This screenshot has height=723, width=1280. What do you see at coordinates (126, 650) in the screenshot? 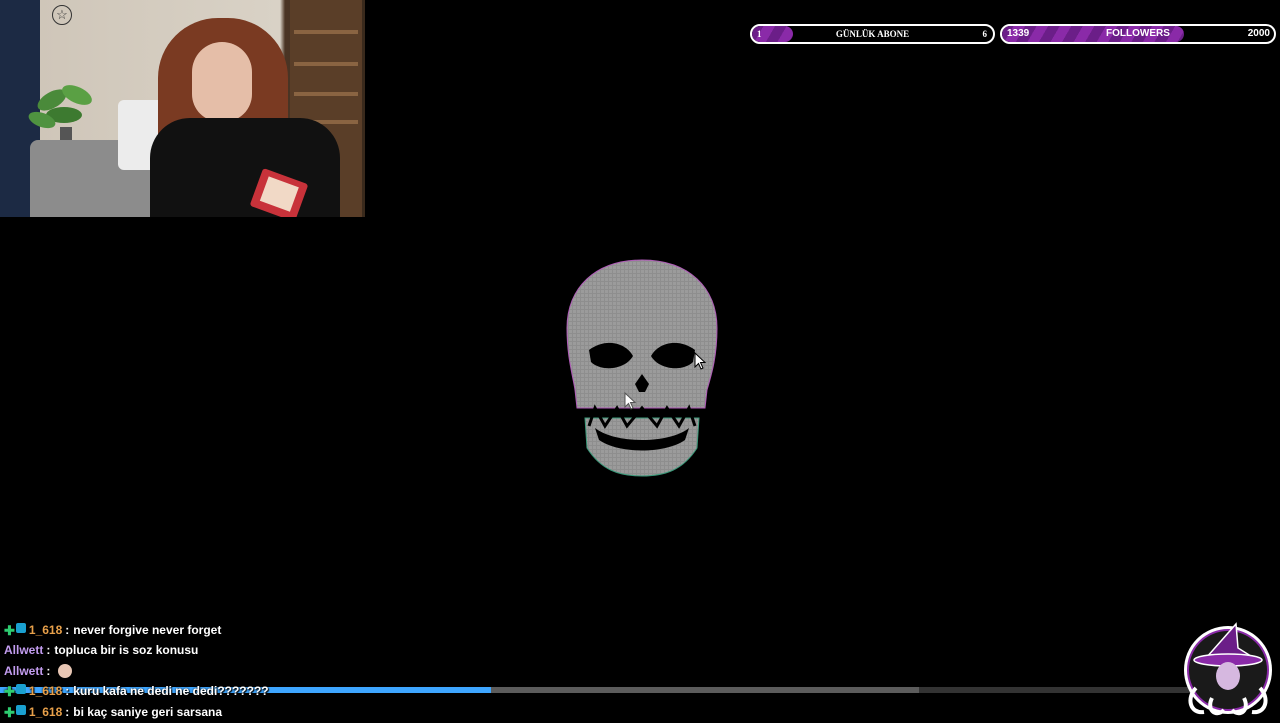
I see `chat-text: topluca bir is soz konusu` at bounding box center [126, 650].